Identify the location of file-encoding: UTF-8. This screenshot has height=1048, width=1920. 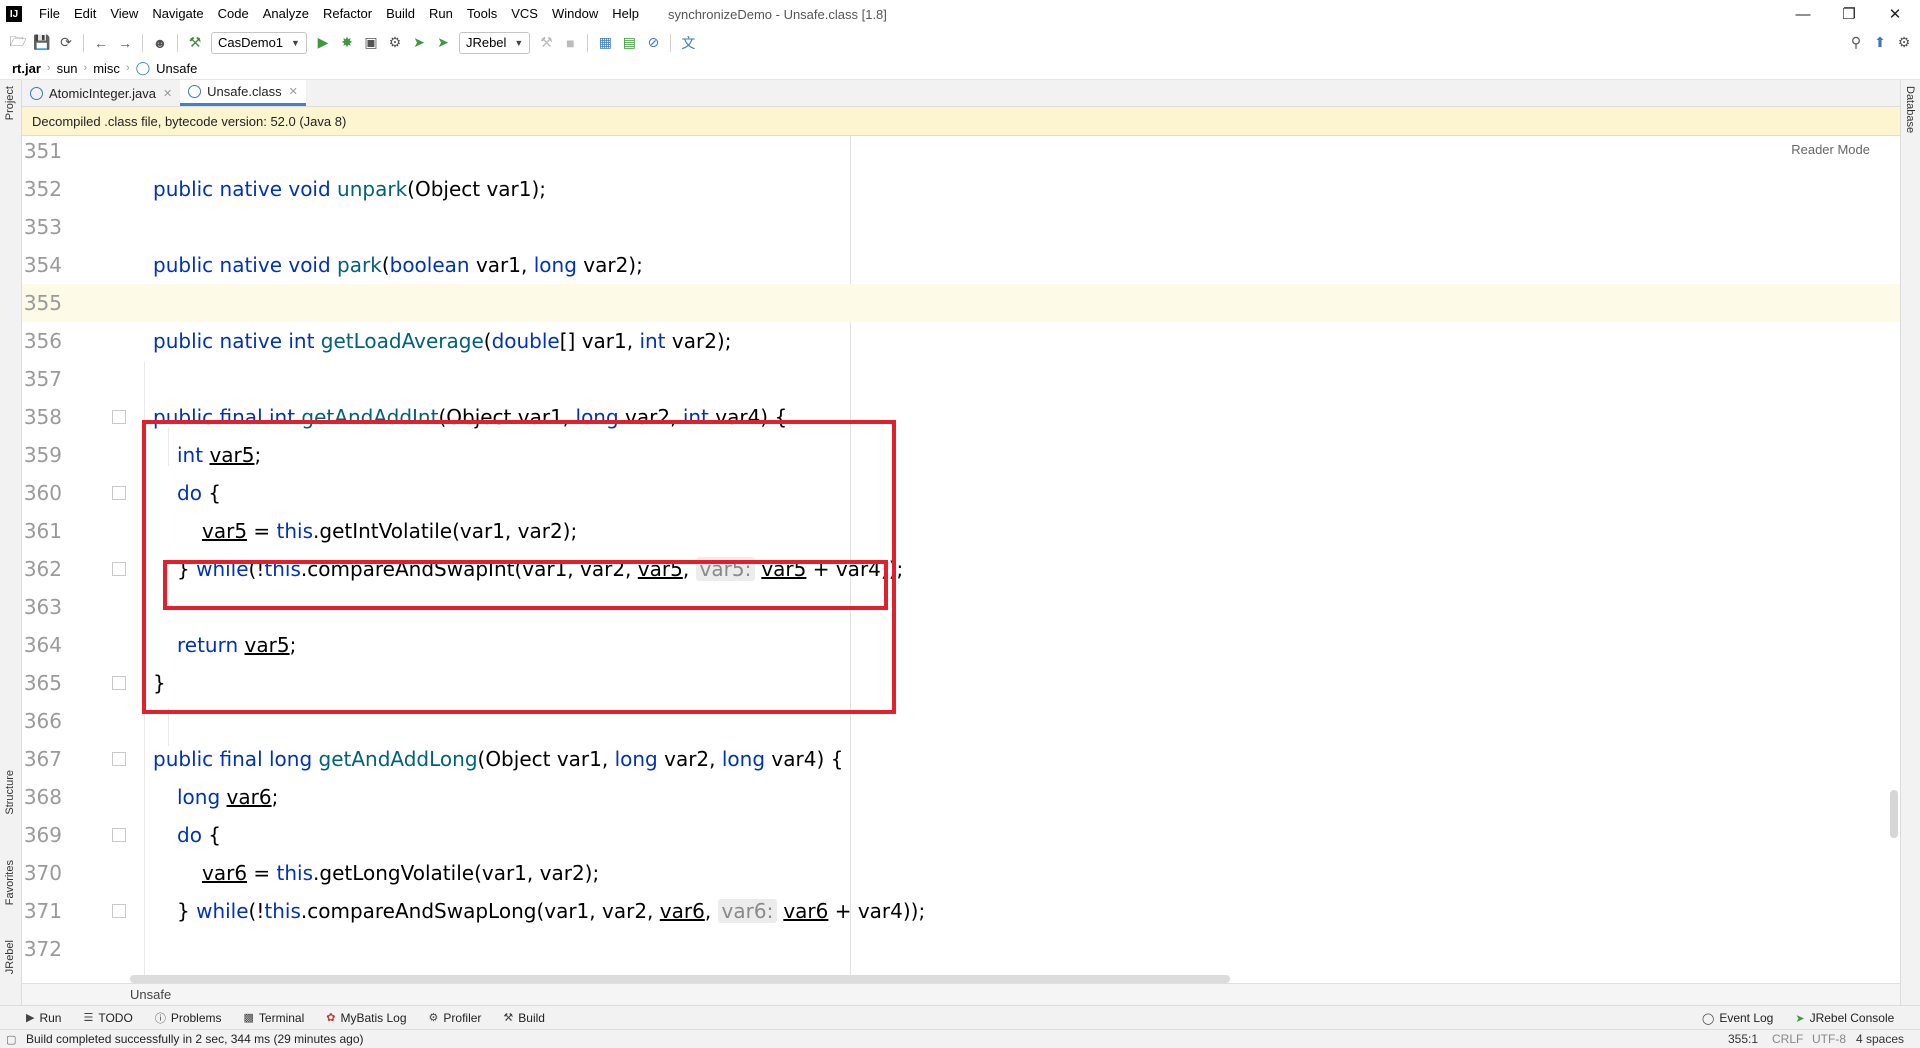
(1829, 1039).